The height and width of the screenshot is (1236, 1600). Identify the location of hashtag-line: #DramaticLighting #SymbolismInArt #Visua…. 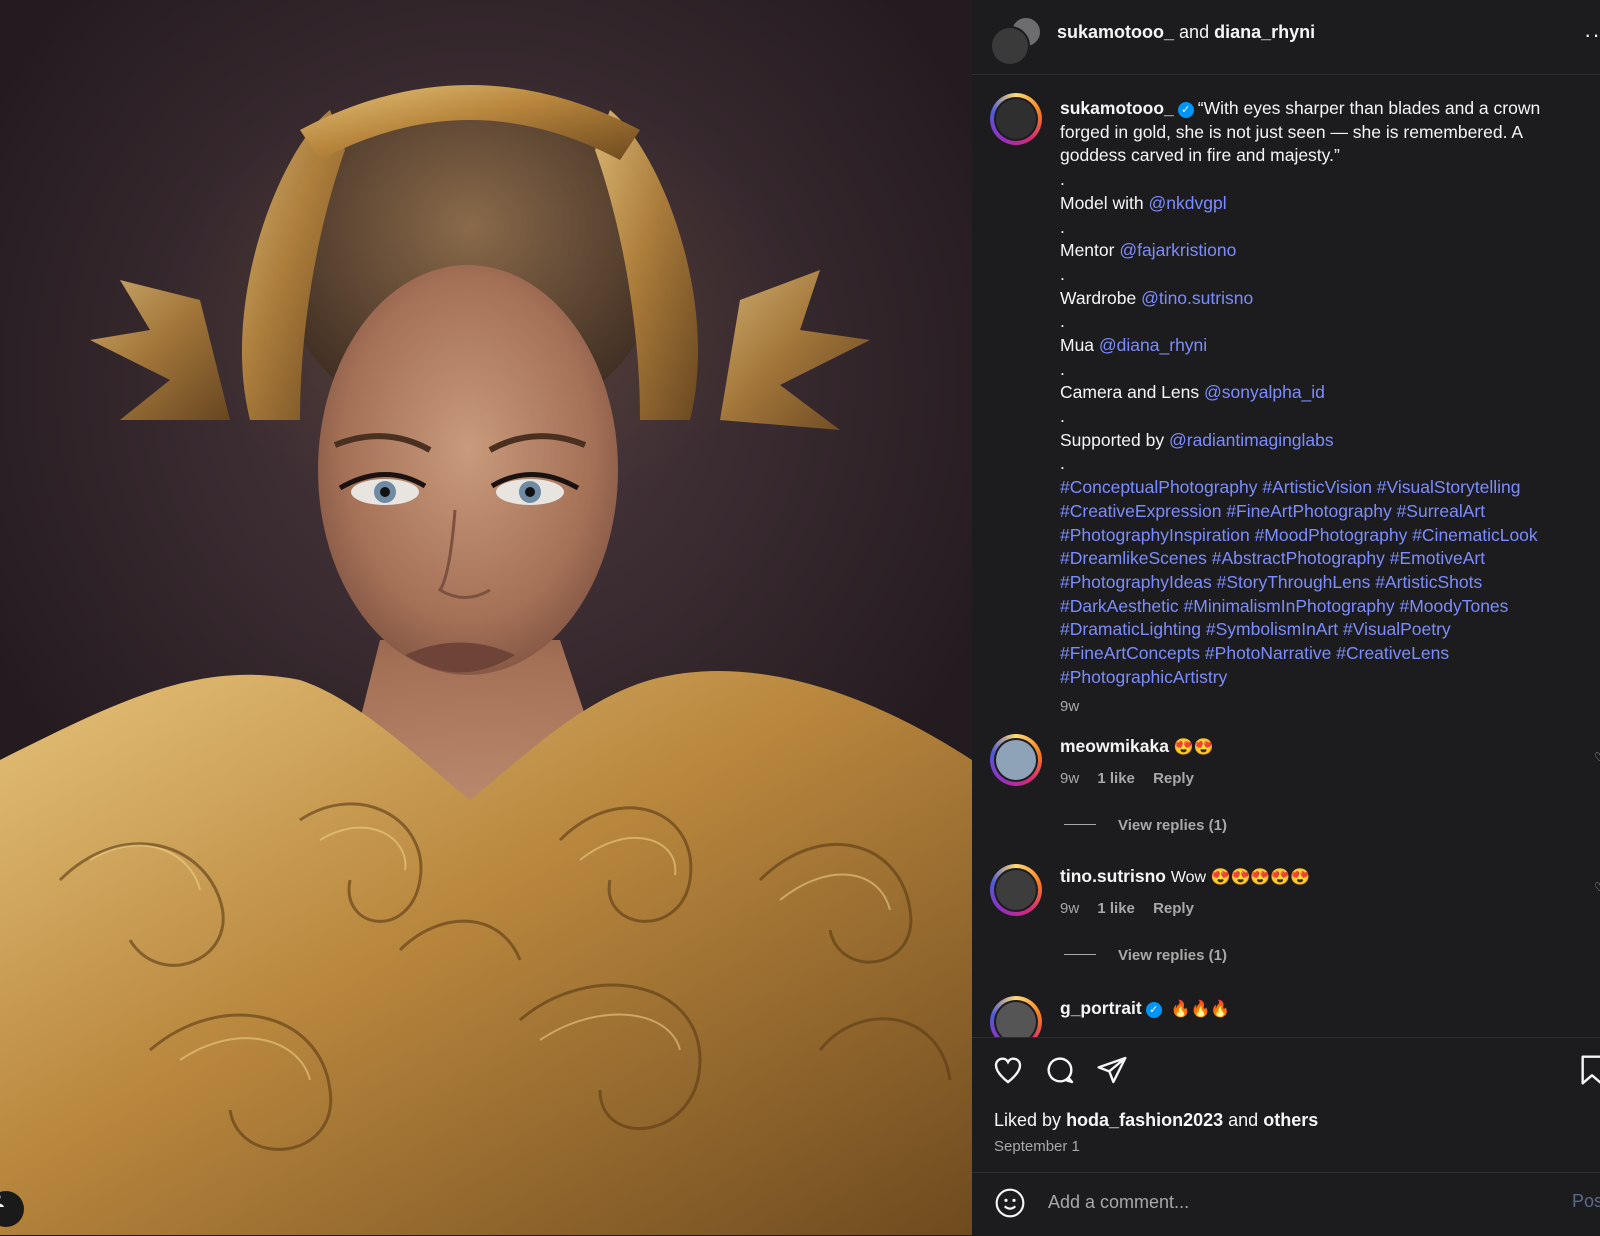
(1325, 630).